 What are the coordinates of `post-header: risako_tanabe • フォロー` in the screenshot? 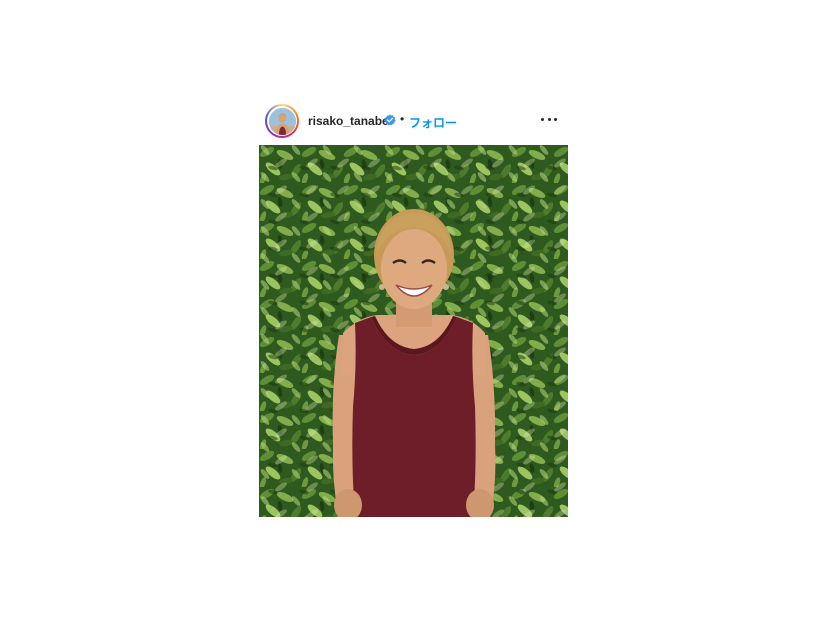 It's located at (413, 122).